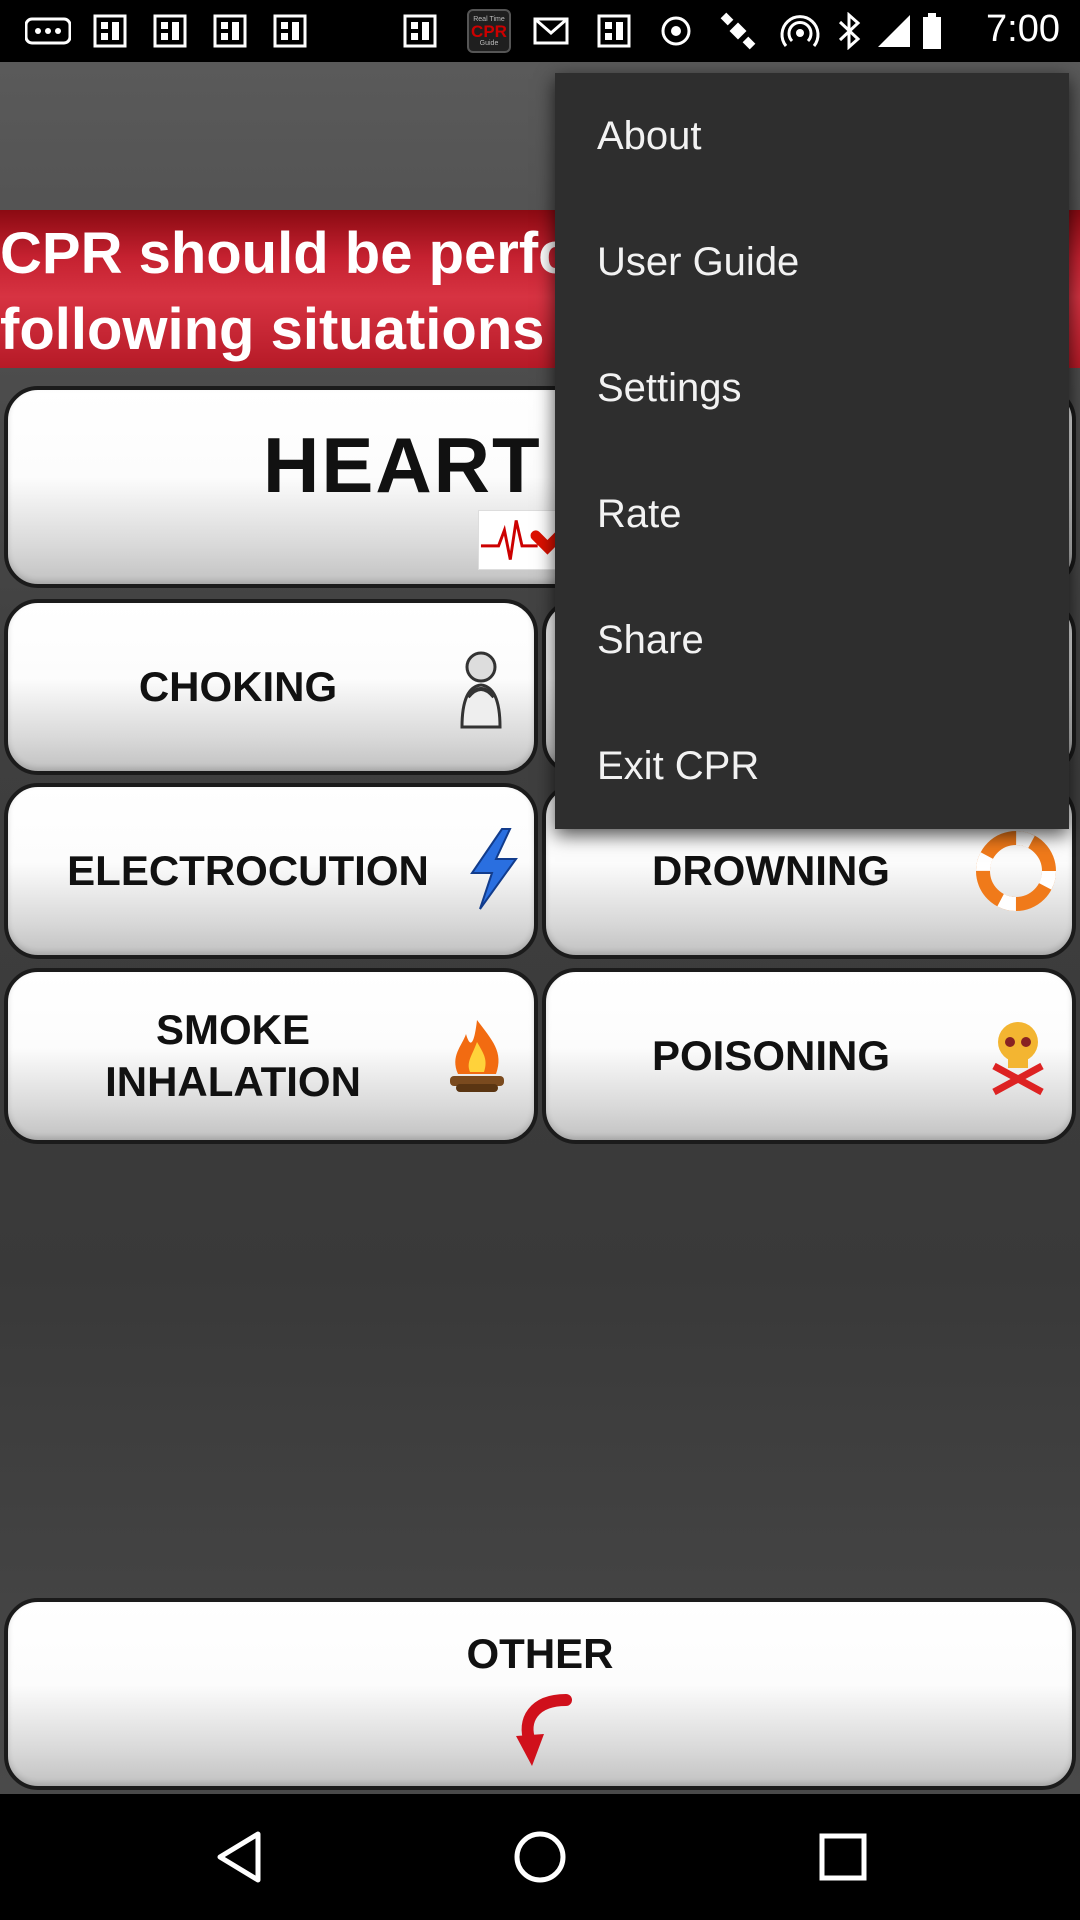  I want to click on status-time: 7:00, so click(1023, 29).